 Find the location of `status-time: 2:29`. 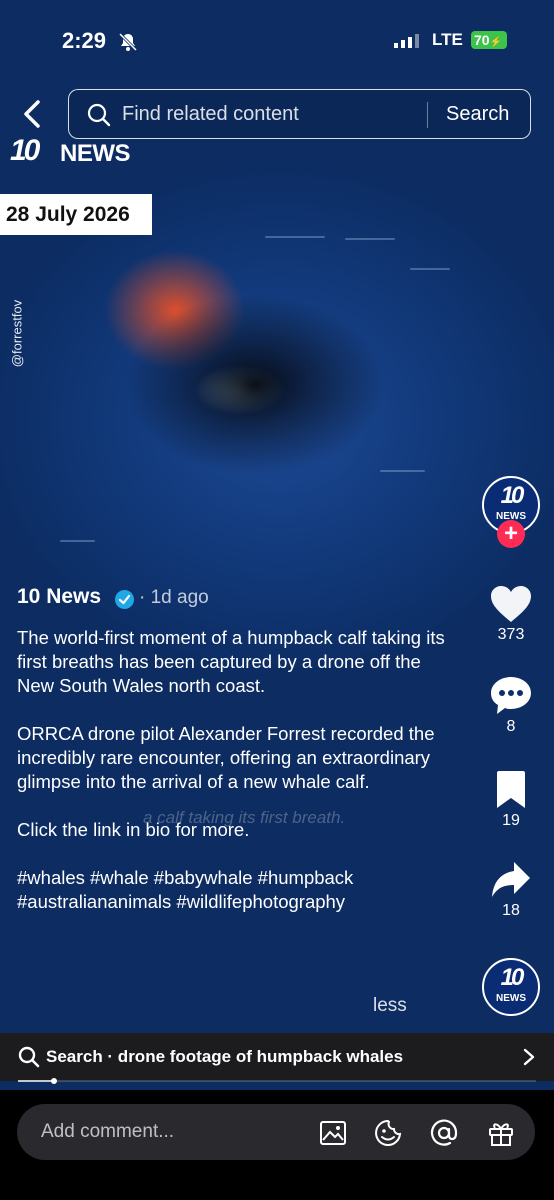

status-time: 2:29 is located at coordinates (84, 40).